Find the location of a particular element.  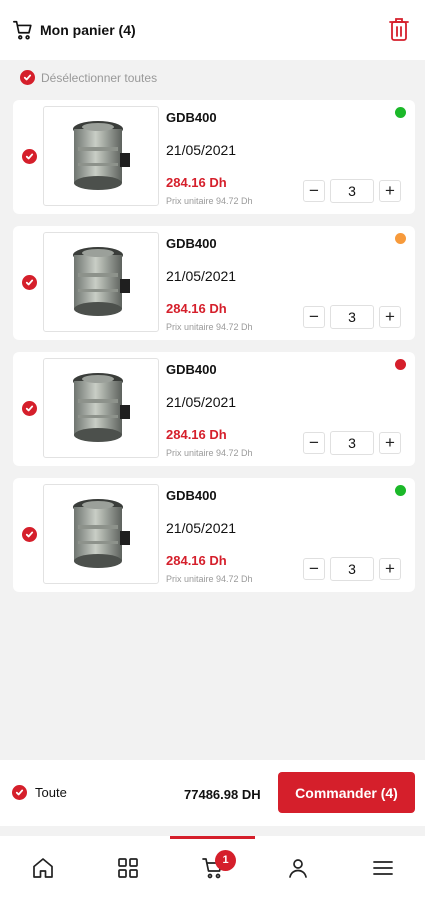

bottom-nav: 1 is located at coordinates (212, 868).